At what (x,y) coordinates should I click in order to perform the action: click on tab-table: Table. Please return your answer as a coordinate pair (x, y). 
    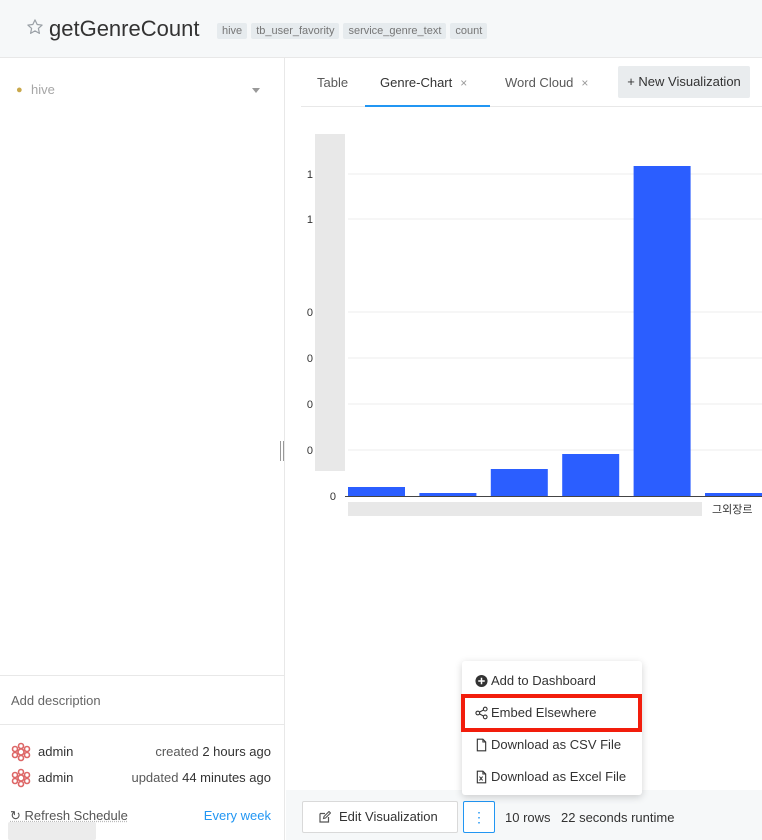
    Looking at the image, I should click on (332, 85).